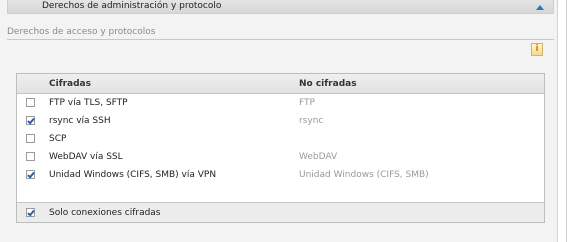 The height and width of the screenshot is (242, 570). What do you see at coordinates (318, 157) in the screenshot?
I see `unencrypted-protocol-label: WebDAV` at bounding box center [318, 157].